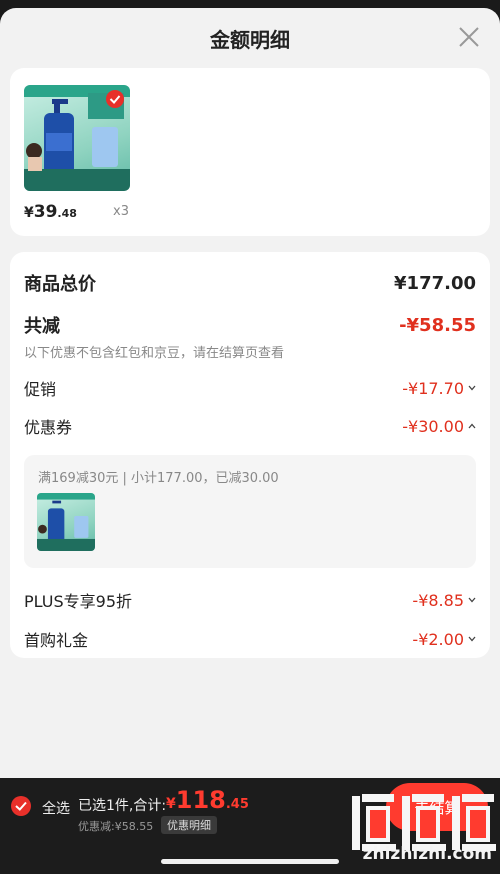  Describe the element at coordinates (60, 284) in the screenshot. I see `total-price-label: 商品总价` at that location.